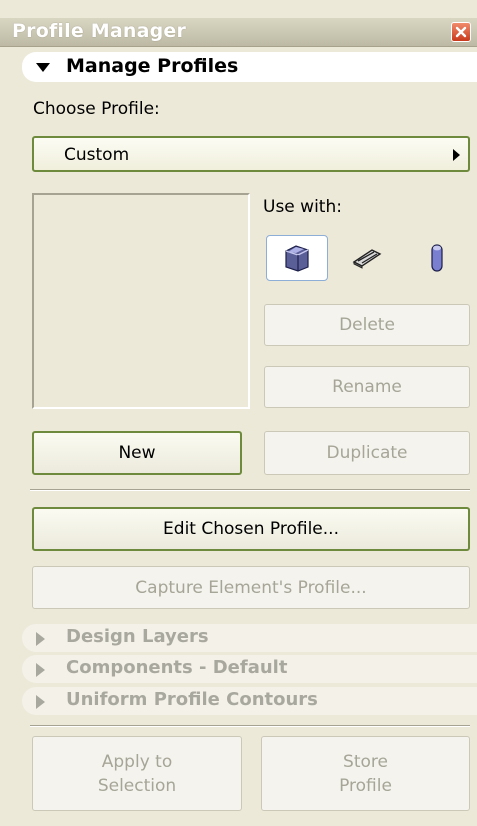 The image size is (477, 826). I want to click on column-tool-button, so click(437, 258).